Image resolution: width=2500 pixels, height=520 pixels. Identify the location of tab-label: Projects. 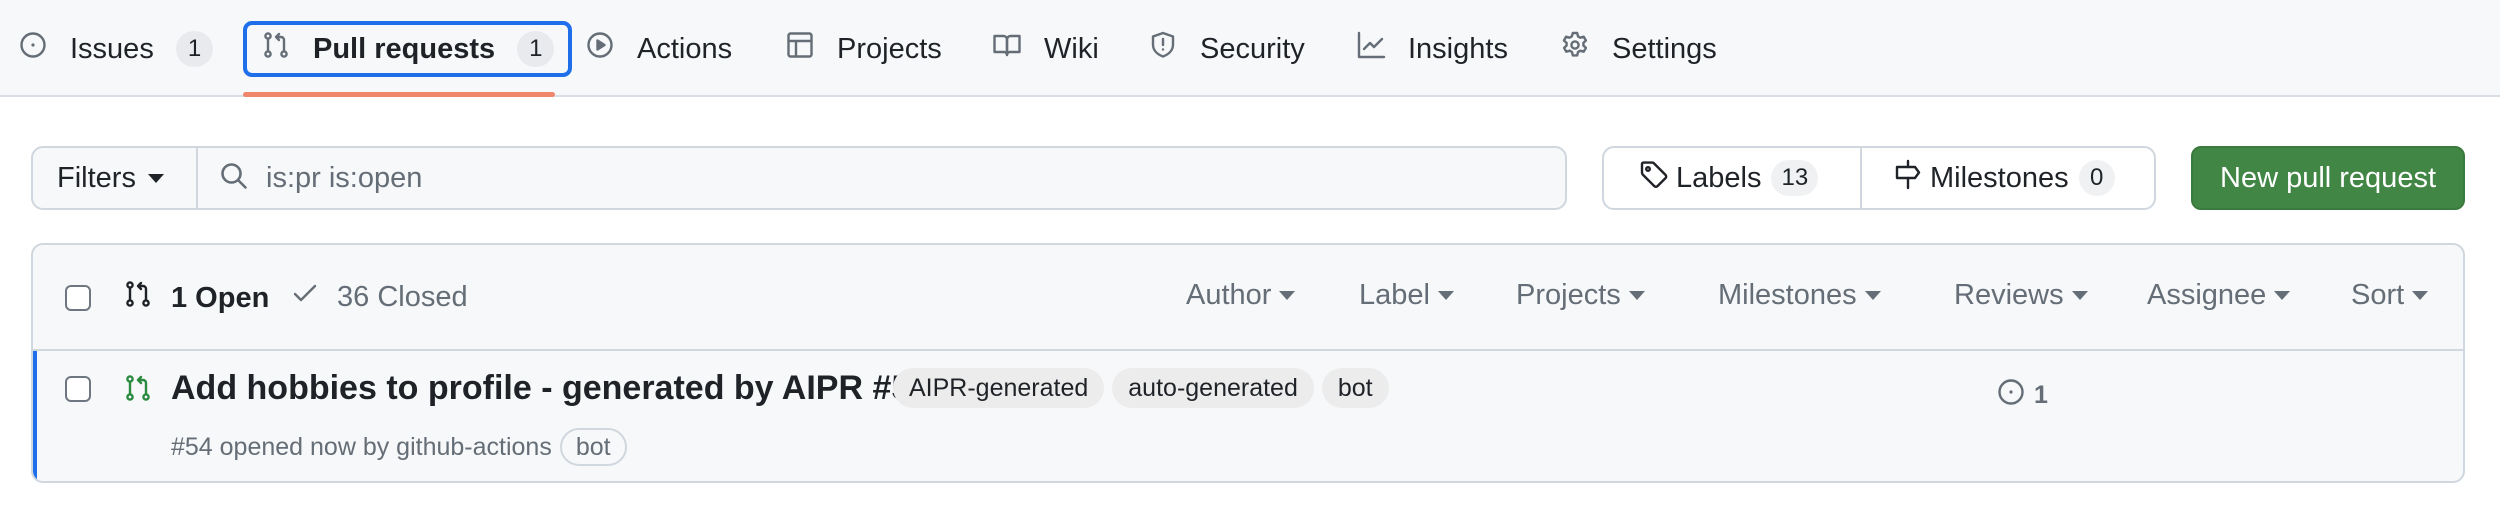
(889, 48).